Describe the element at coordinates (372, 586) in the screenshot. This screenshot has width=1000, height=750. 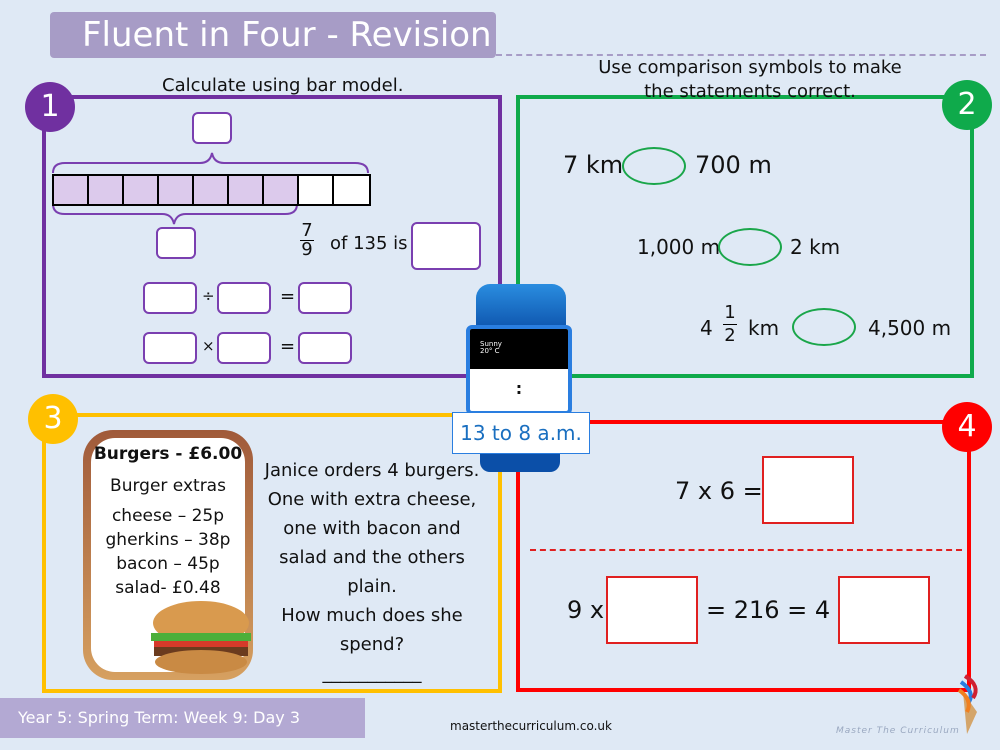
I see `question-line: plain.` at that location.